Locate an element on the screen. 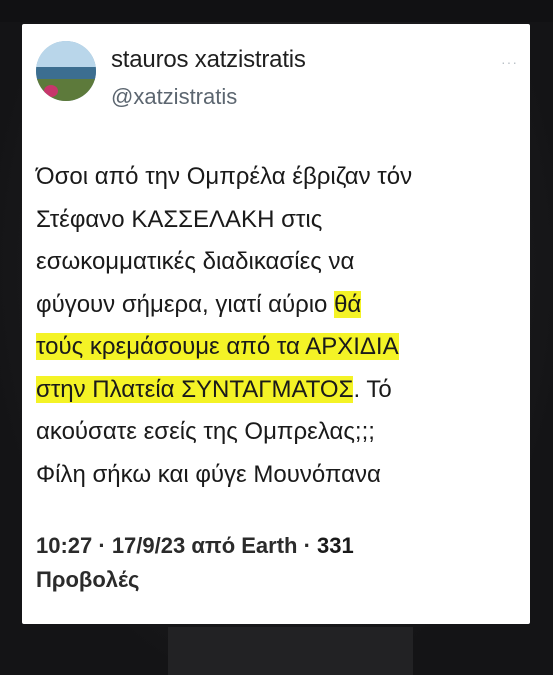 This screenshot has width=553, height=675. background-top-strip is located at coordinates (276, 11).